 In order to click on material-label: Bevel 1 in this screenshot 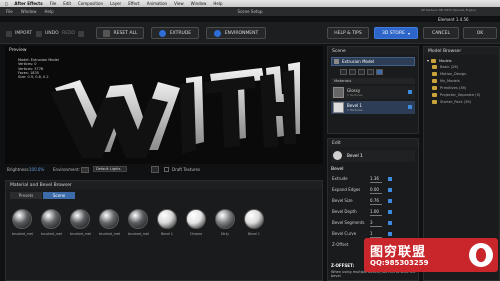, I will do `click(254, 234)`.